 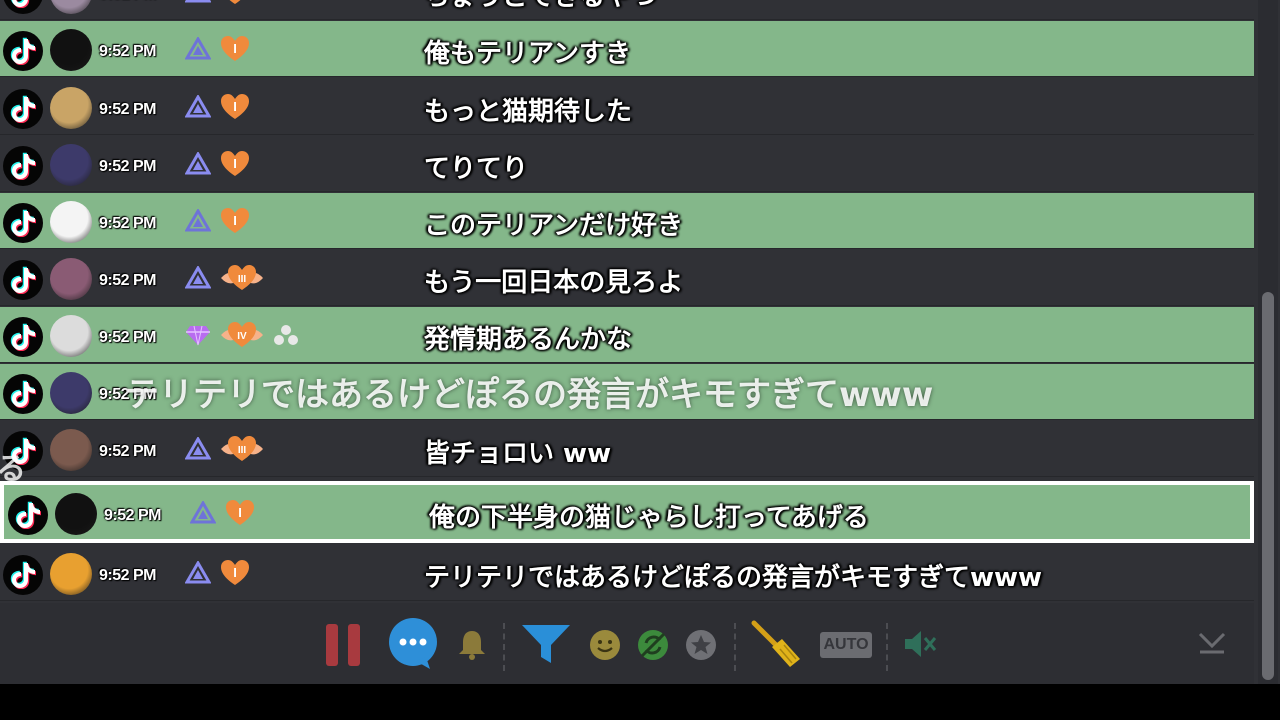 I want to click on sync-toggle-button, so click(x=653, y=645).